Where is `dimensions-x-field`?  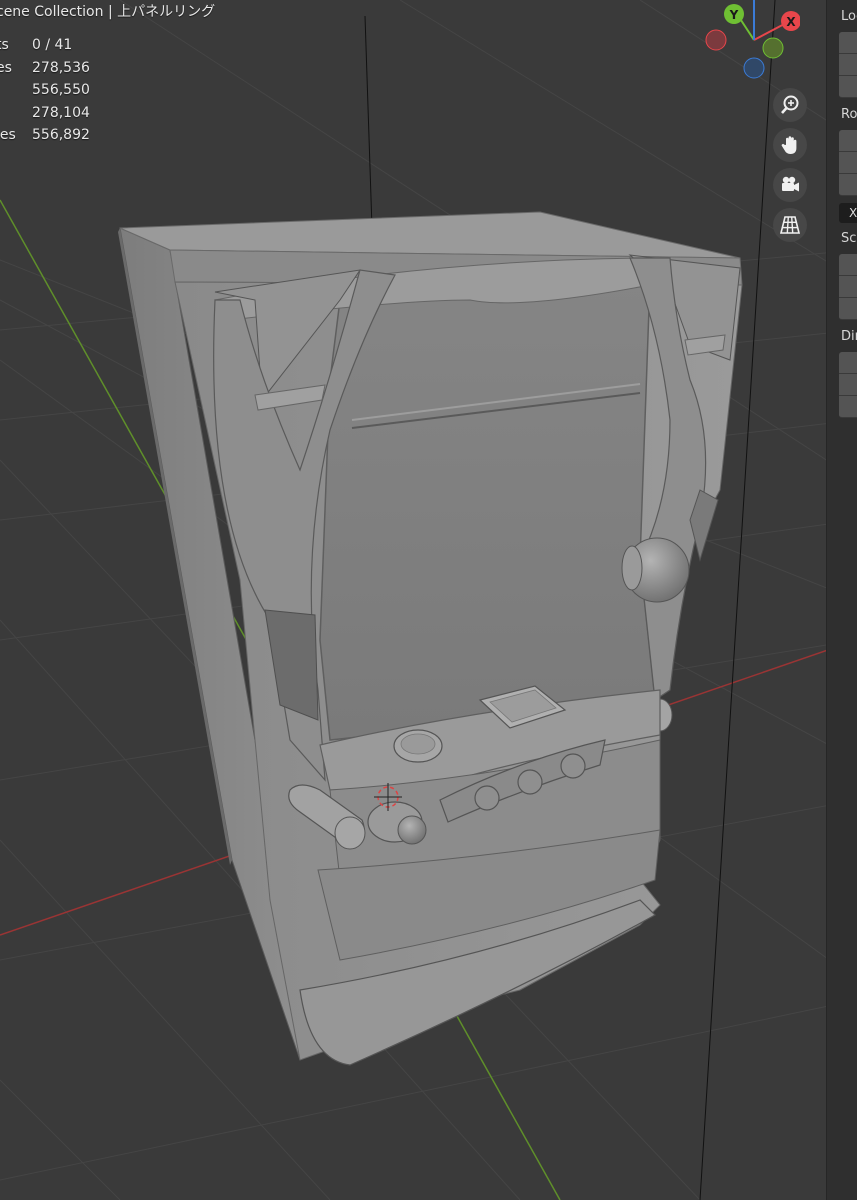
dimensions-x-field is located at coordinates (848, 363).